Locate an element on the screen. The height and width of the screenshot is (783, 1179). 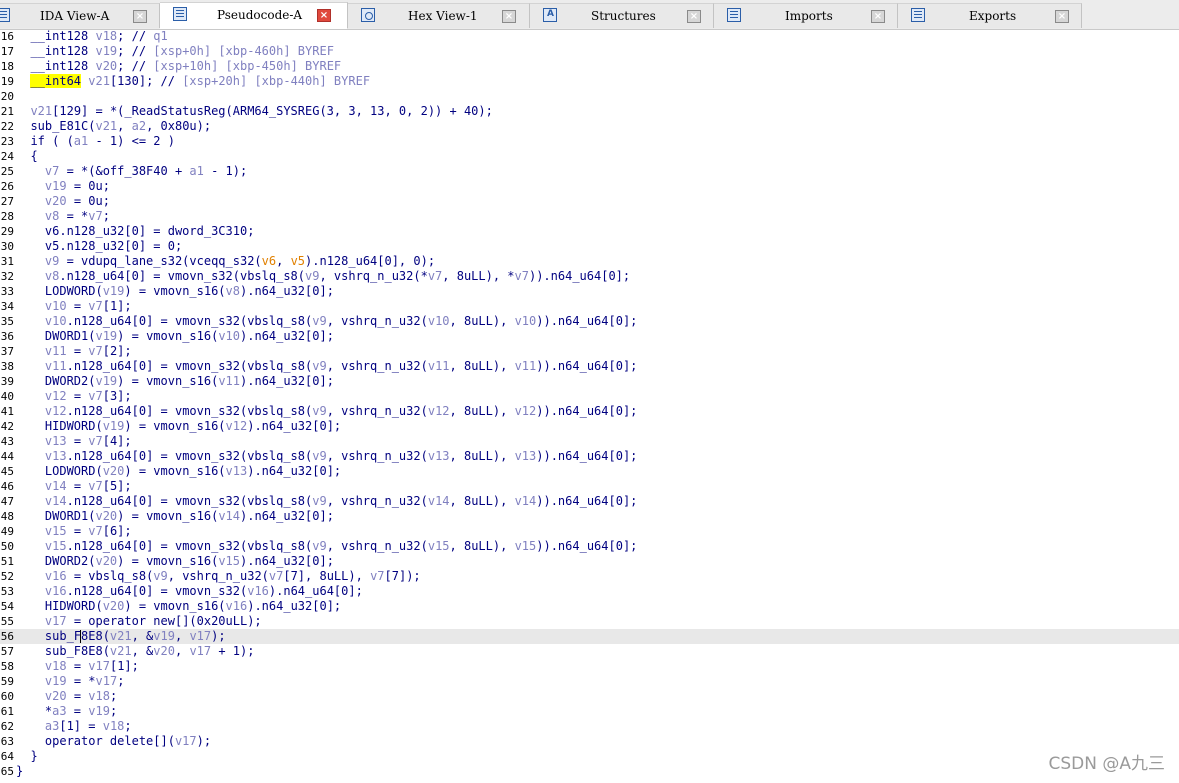
code-line: 57 sub_F8E8(v21, &v20, v17 + 1); is located at coordinates (589, 651).